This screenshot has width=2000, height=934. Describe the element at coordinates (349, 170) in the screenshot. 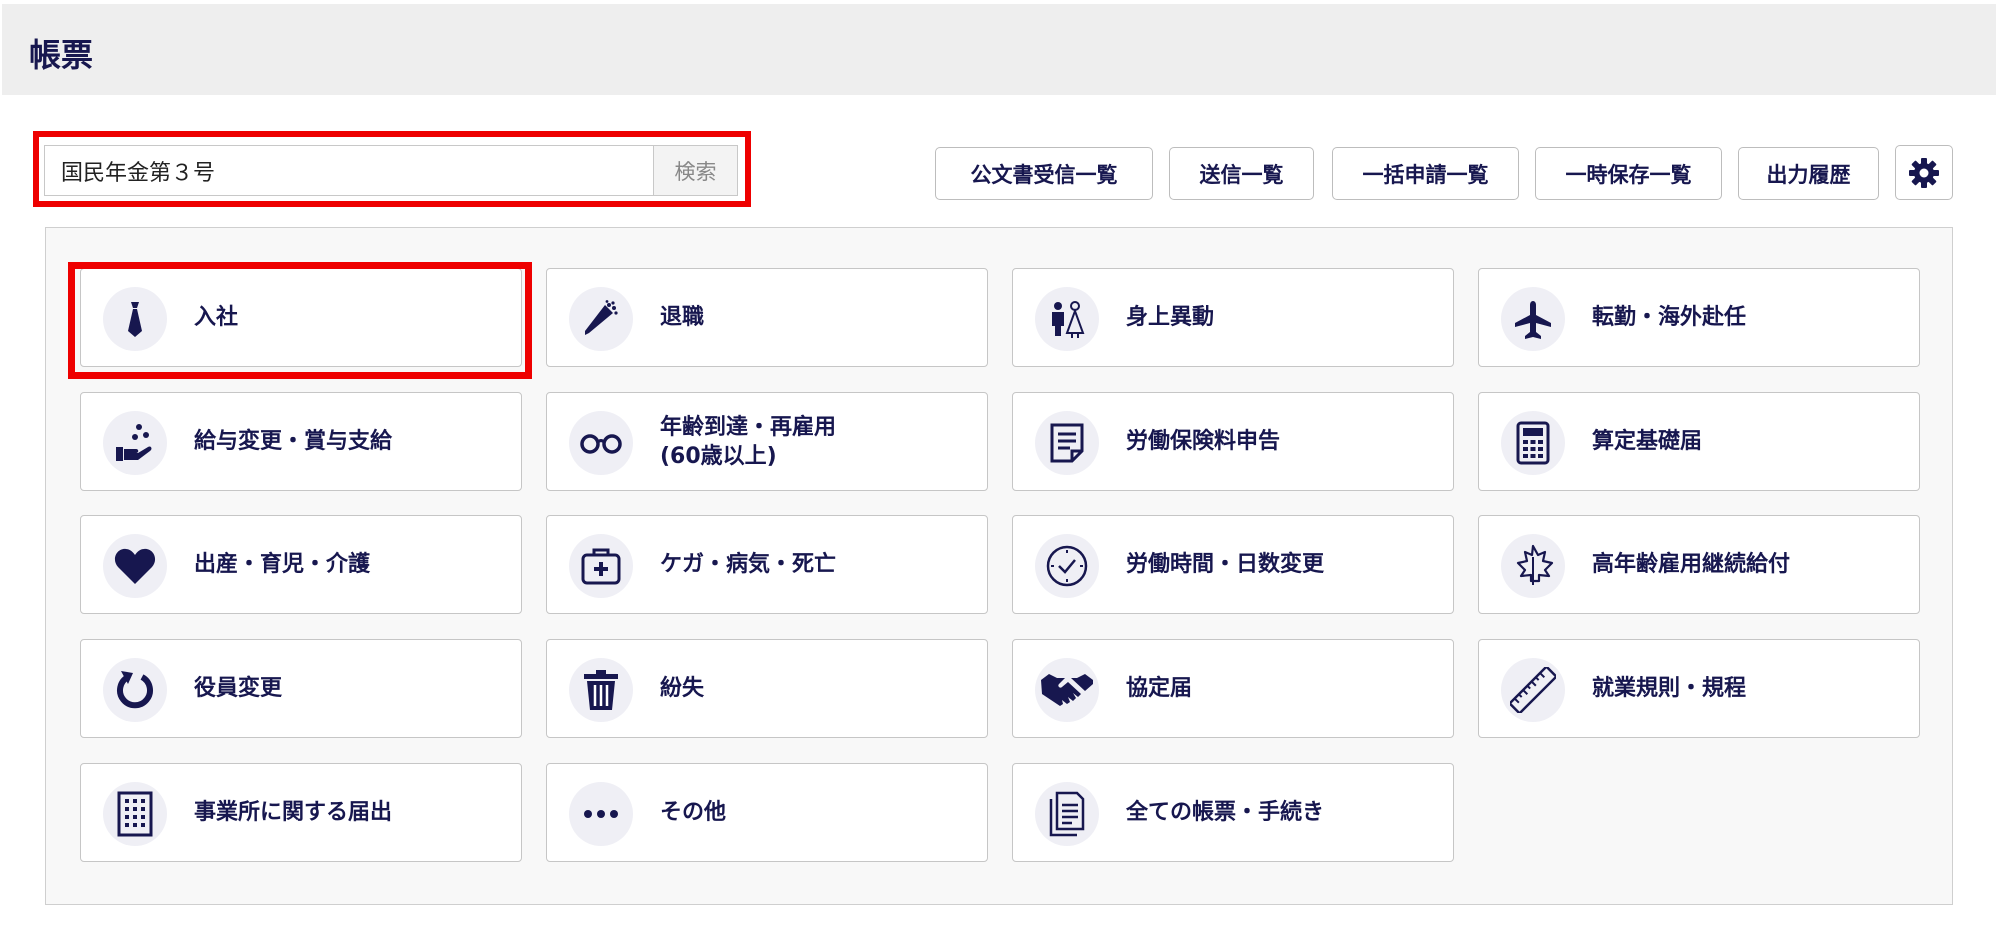

I see `search-input` at that location.